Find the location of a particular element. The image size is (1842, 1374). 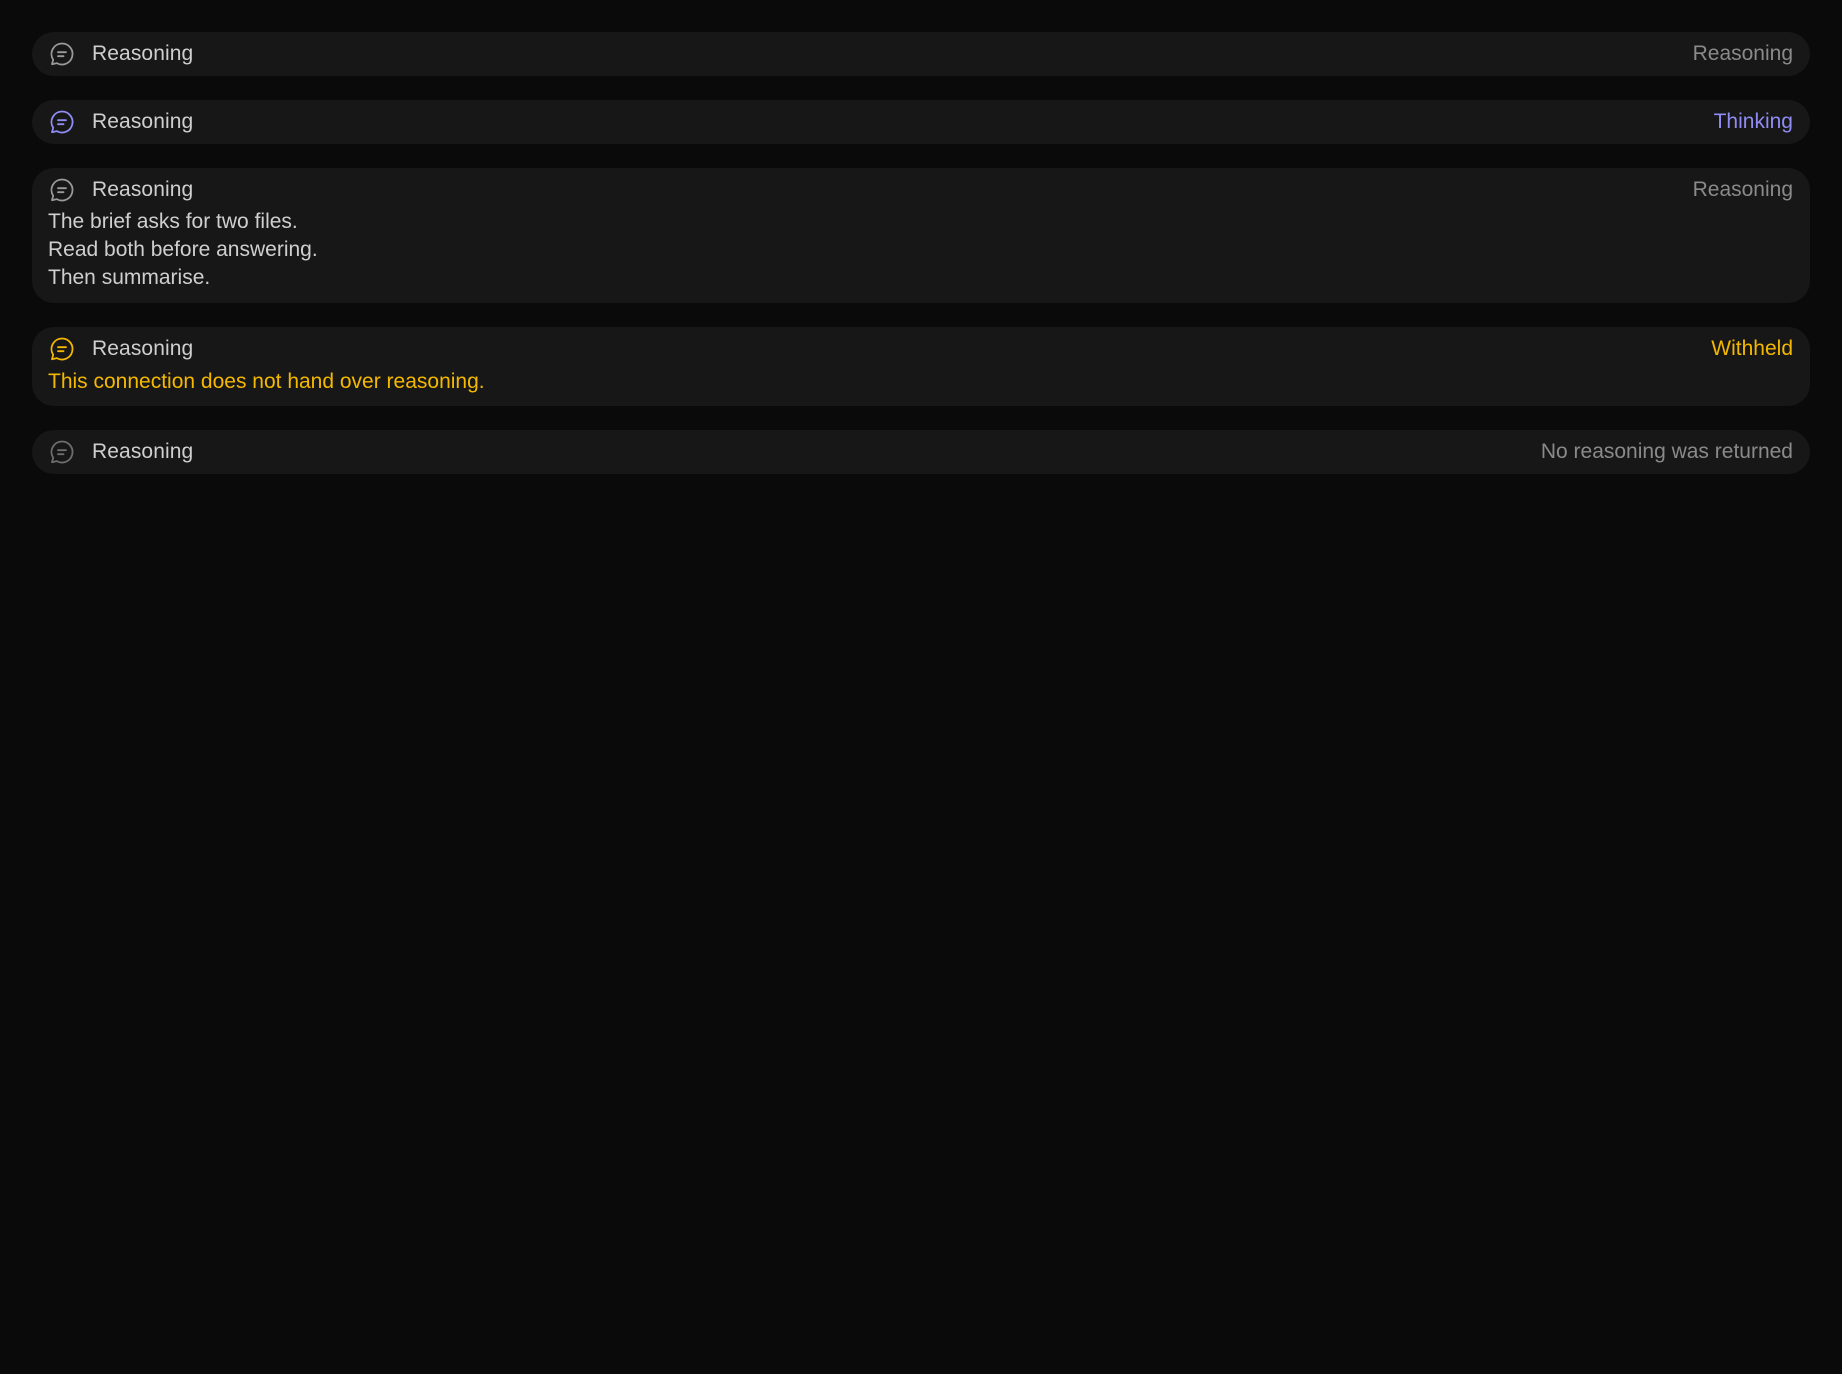

reasoning-panel-header: Reasoning No reasoning was returned is located at coordinates (920, 452).